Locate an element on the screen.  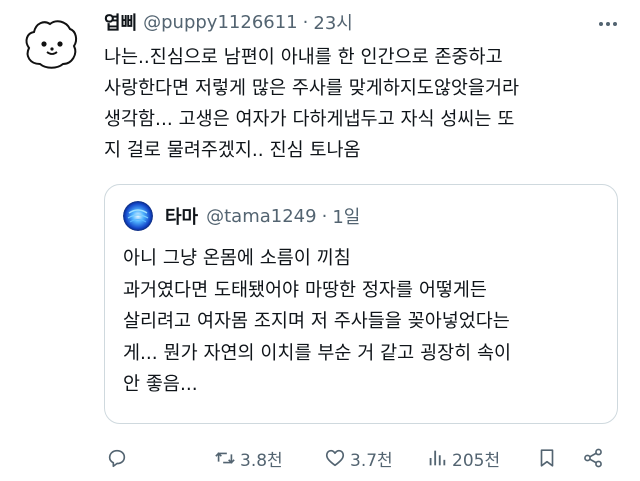
tweet-header: 엽삐 @puppy1126611 · 23시 is located at coordinates (228, 22).